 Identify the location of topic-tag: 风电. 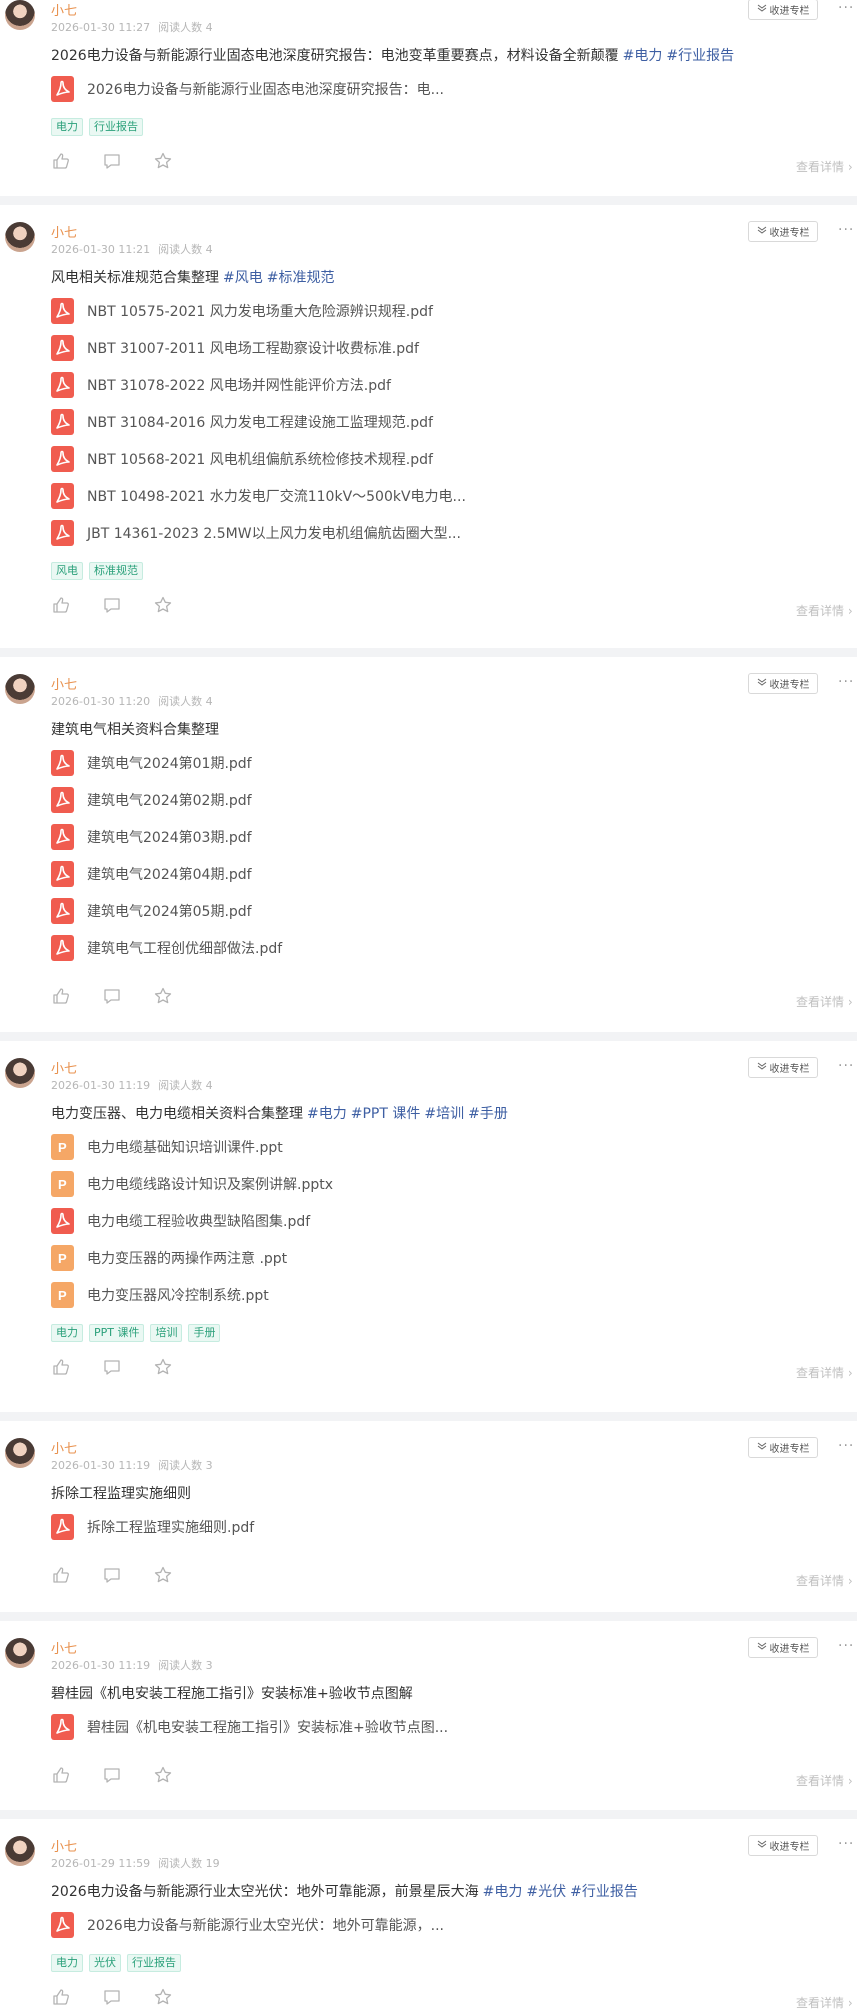
(67, 571).